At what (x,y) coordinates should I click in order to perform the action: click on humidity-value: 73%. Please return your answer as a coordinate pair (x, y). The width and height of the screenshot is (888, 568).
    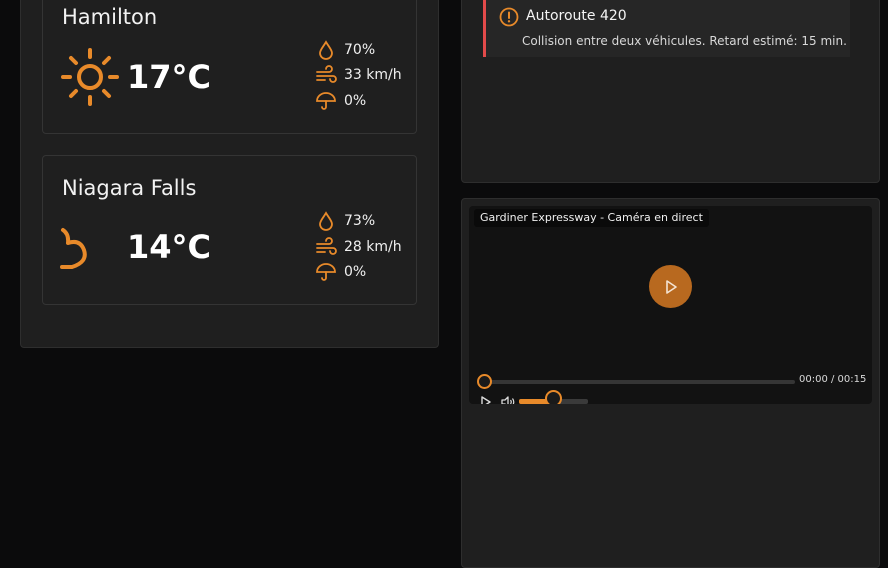
    Looking at the image, I should click on (360, 221).